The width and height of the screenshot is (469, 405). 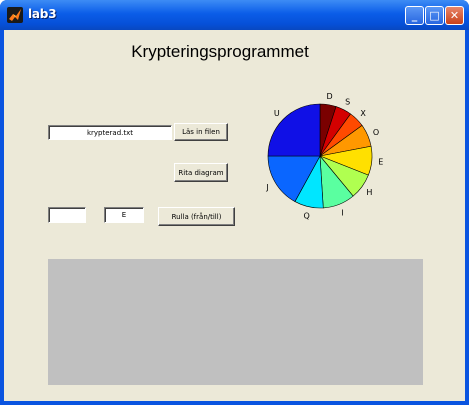 What do you see at coordinates (196, 216) in the screenshot?
I see `shift-button: Rulla (från/till)` at bounding box center [196, 216].